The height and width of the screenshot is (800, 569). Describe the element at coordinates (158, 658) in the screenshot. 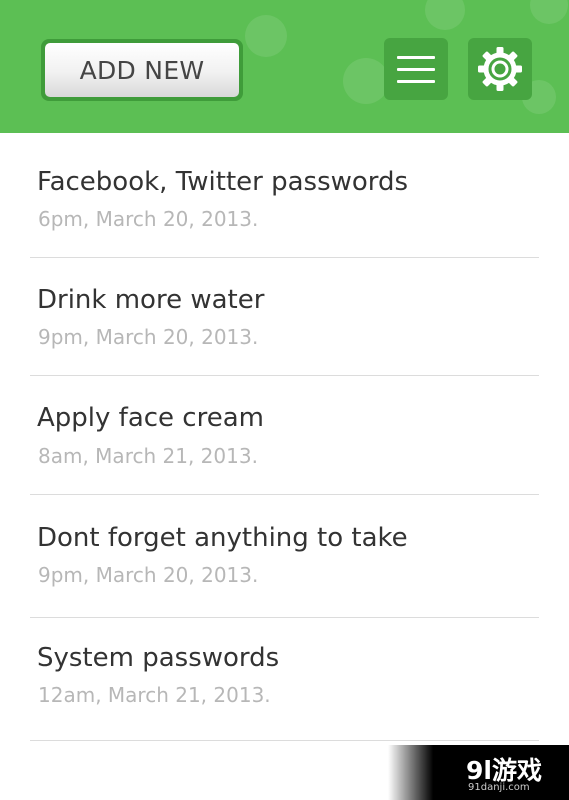

I see `note-title: System passwords` at that location.